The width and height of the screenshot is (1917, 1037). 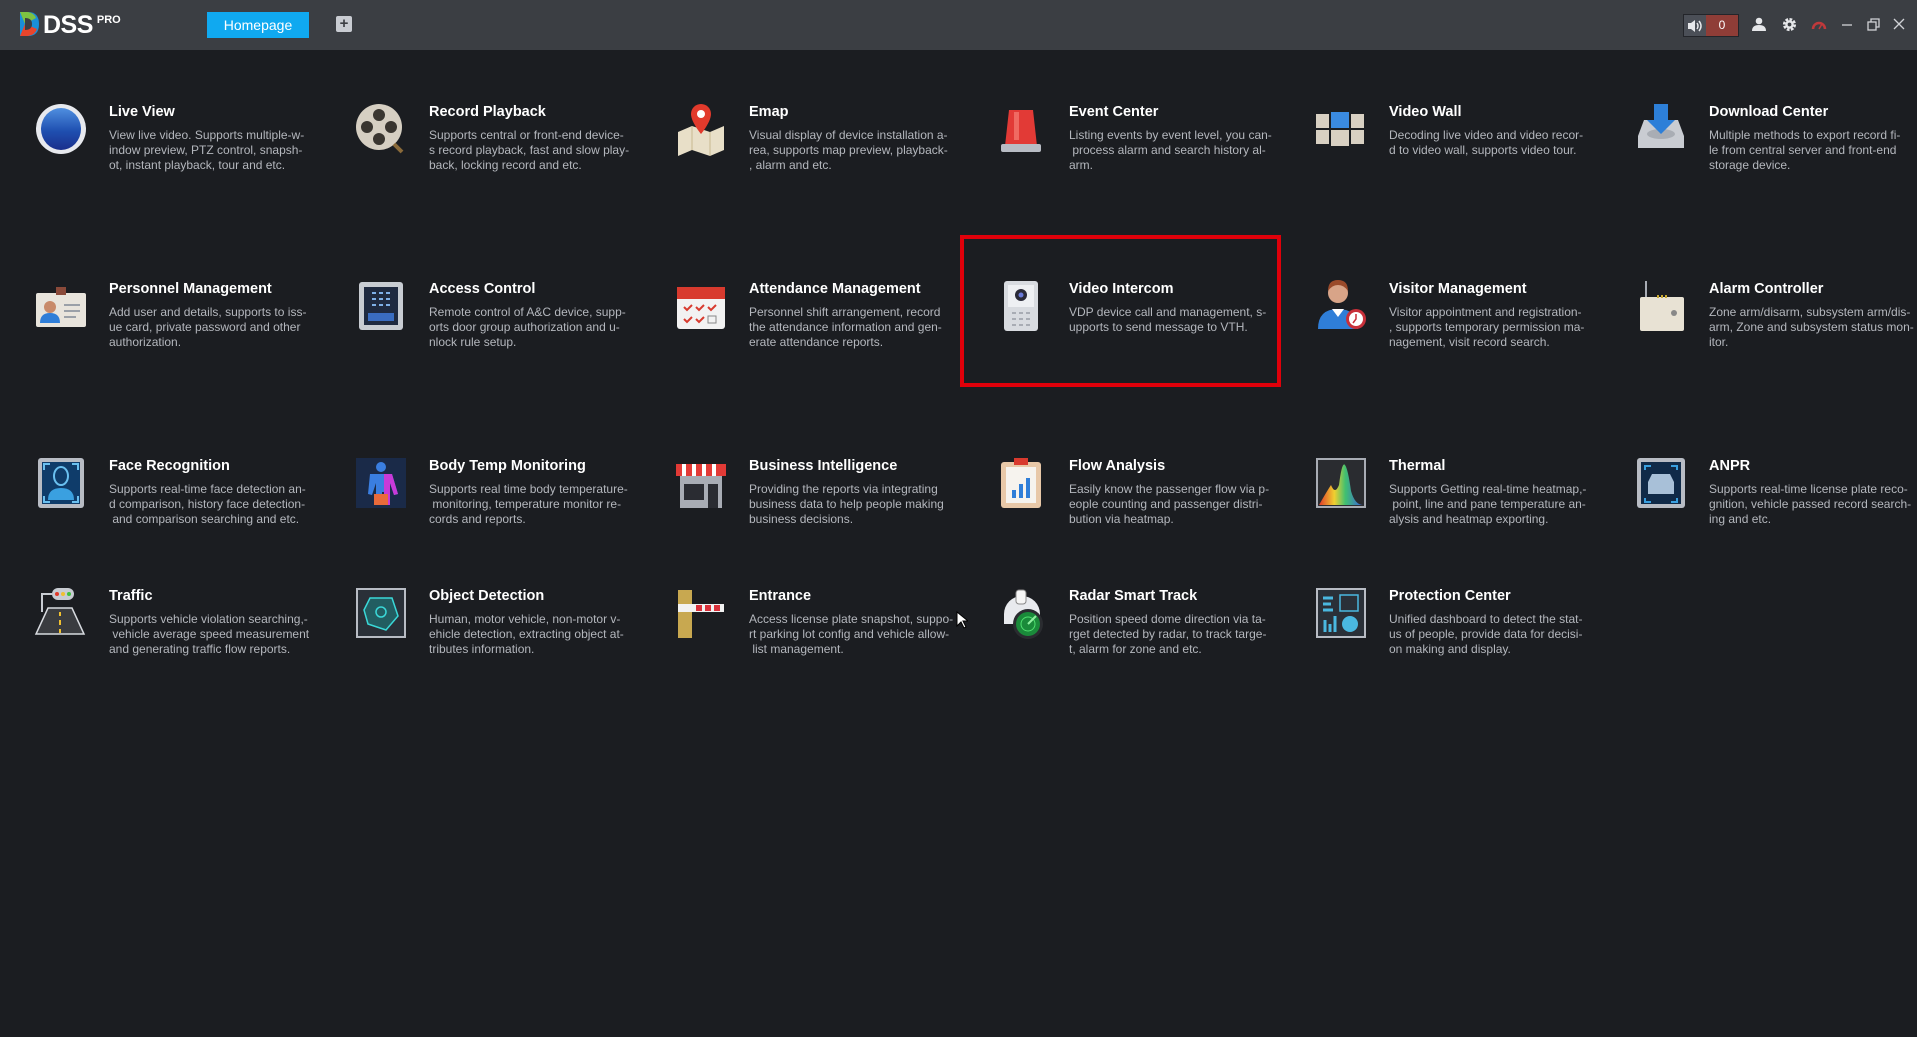 What do you see at coordinates (958, 25) in the screenshot?
I see `top-bar: DSS PRO Homepage + 0` at bounding box center [958, 25].